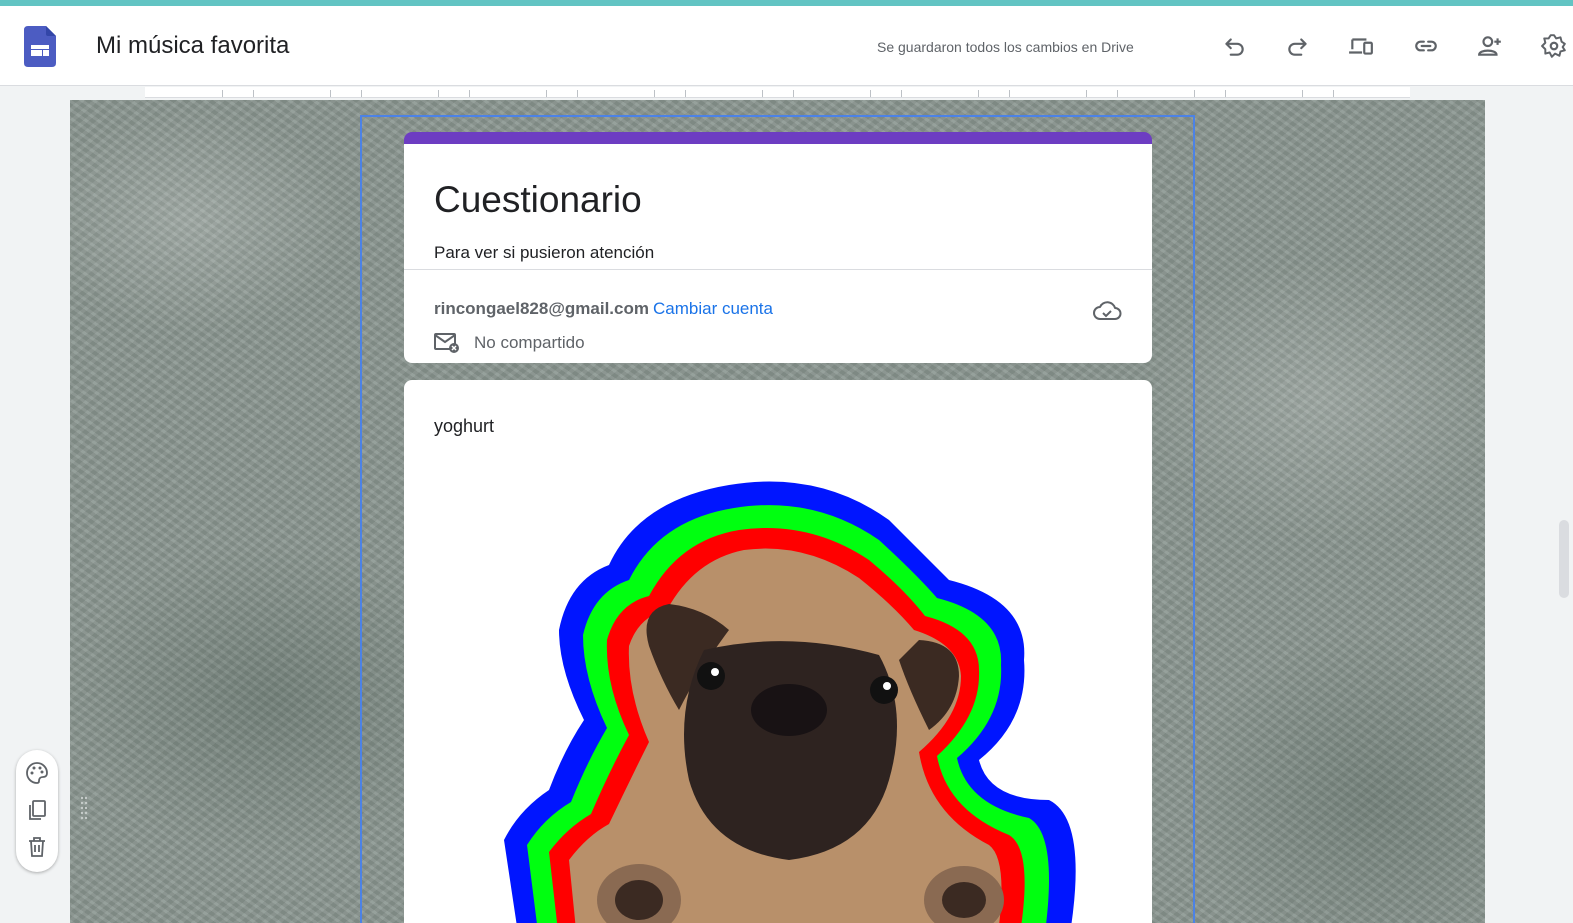 The width and height of the screenshot is (1573, 923). Describe the element at coordinates (529, 342) in the screenshot. I see `share-status: No compartido` at that location.